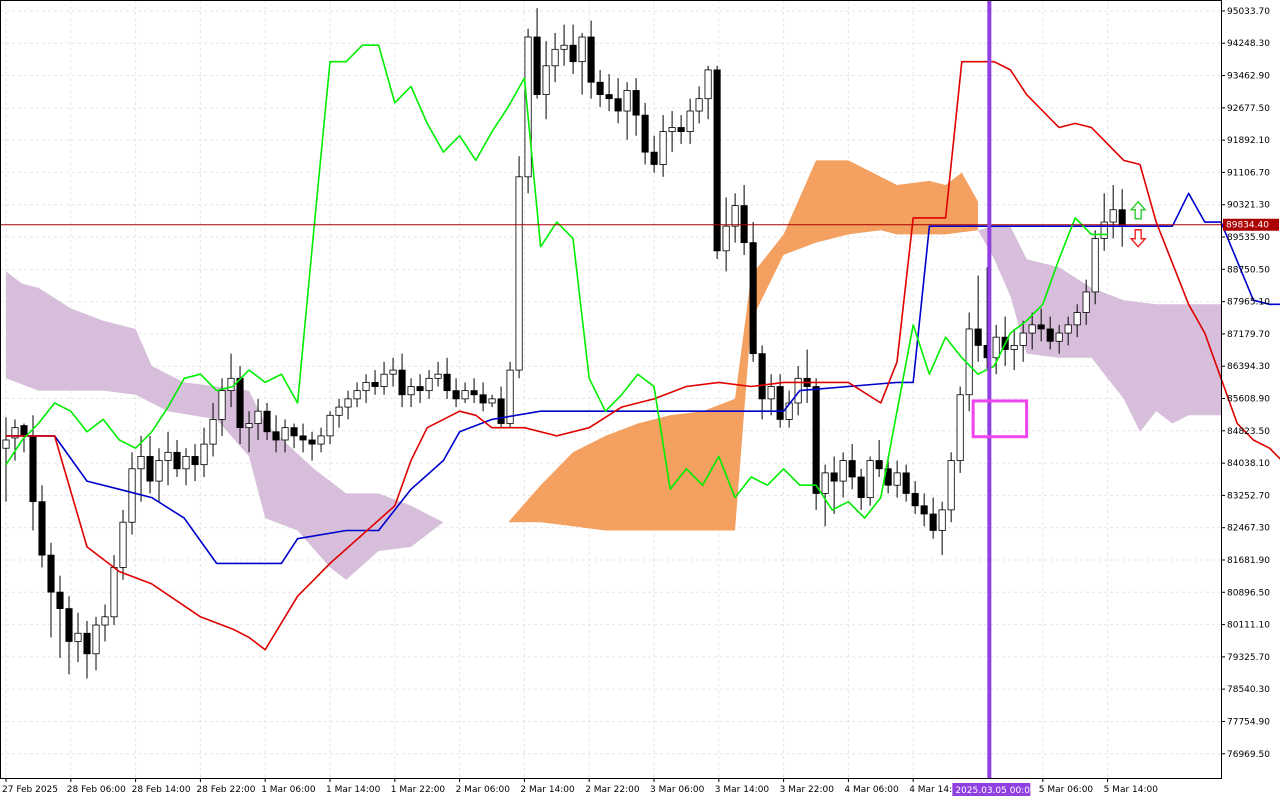  What do you see at coordinates (1248, 173) in the screenshot?
I see `y-tick-label: 91106.70` at bounding box center [1248, 173].